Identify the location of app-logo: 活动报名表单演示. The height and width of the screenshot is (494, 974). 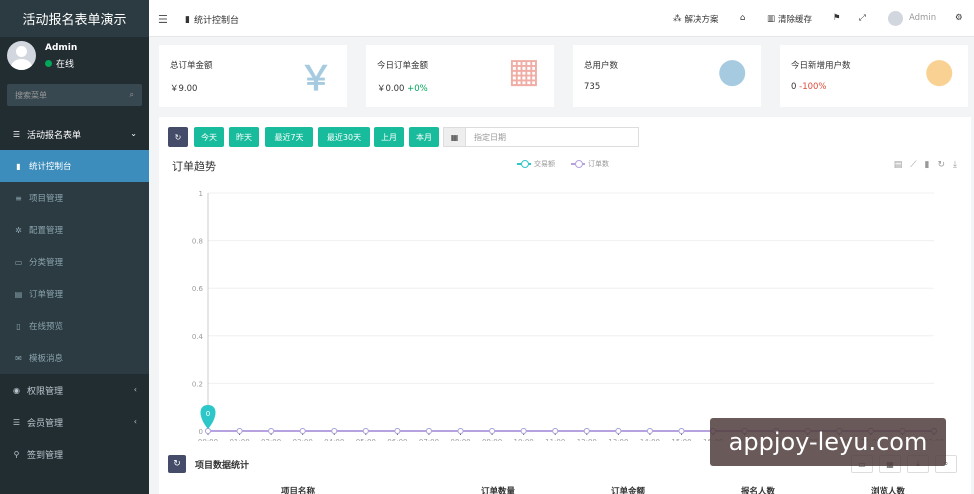
(74, 18).